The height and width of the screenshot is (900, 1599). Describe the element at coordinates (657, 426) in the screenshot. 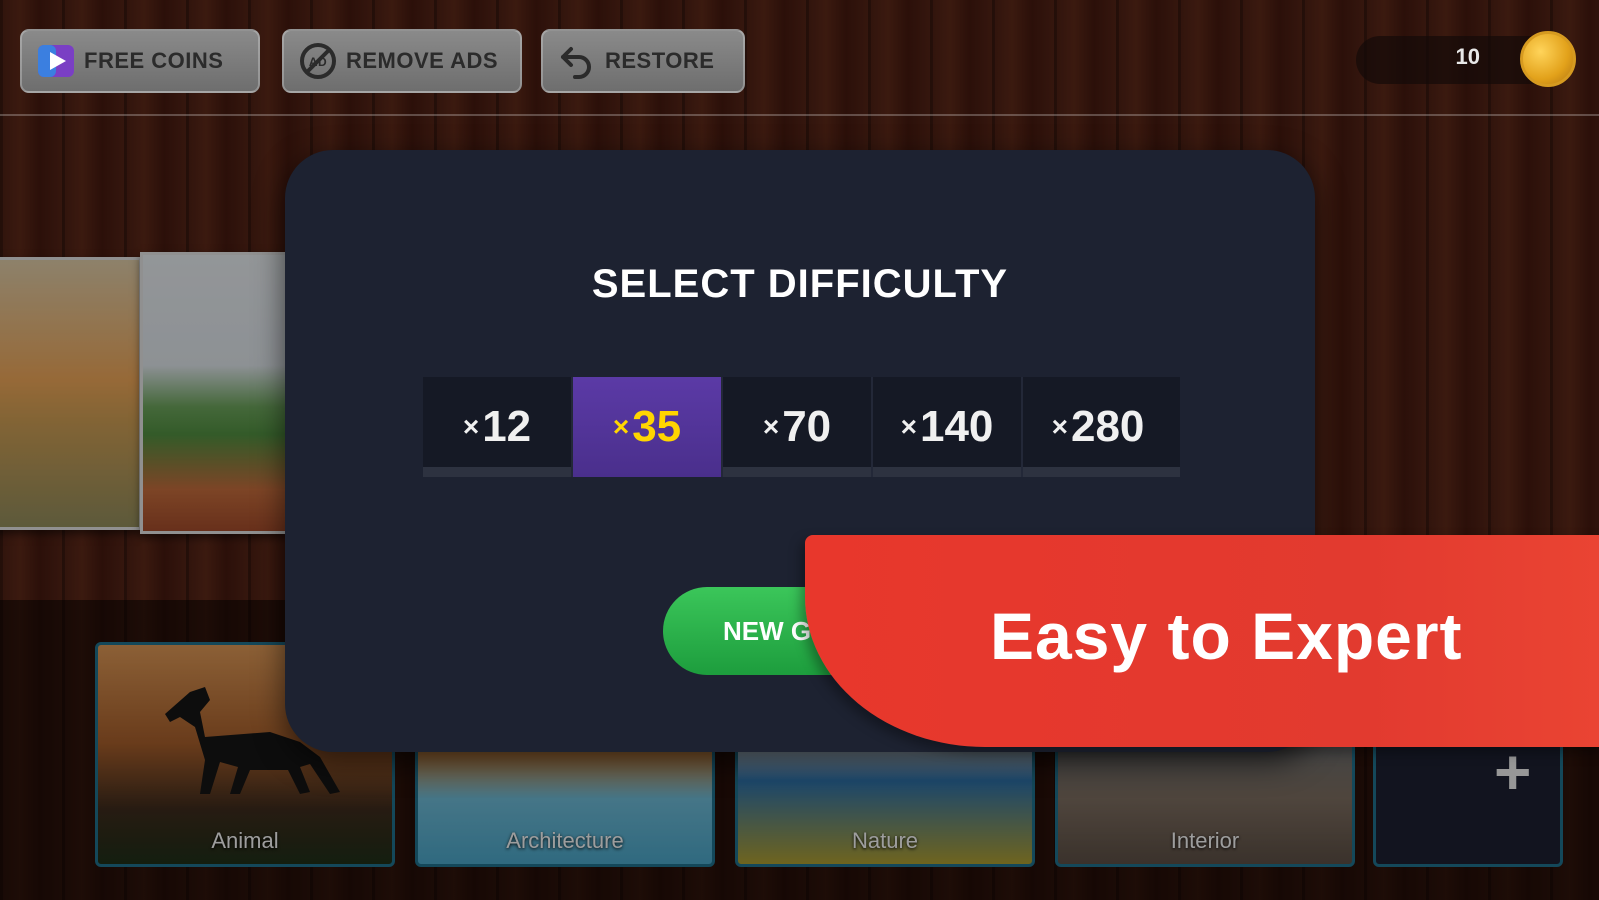

I see `difficulty-value: 35` at that location.